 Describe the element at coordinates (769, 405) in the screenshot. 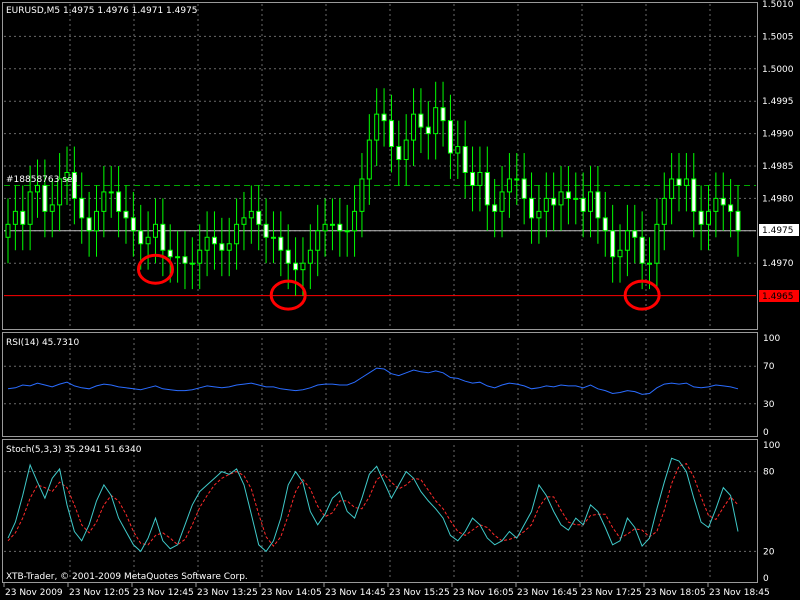

I see `indicator-tick-label: 30` at that location.